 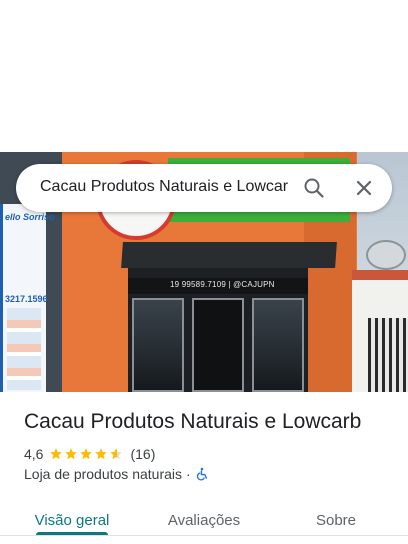 I want to click on photo-satellite-dish, so click(x=386, y=255).